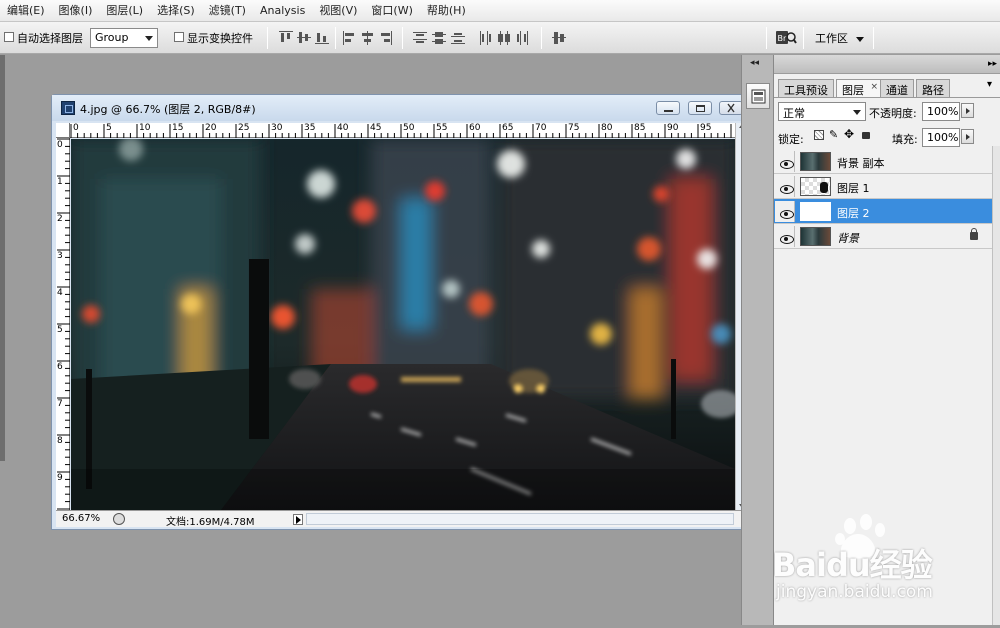 Image resolution: width=1000 pixels, height=628 pixels. I want to click on bridge-icon: Br, so click(786, 38).